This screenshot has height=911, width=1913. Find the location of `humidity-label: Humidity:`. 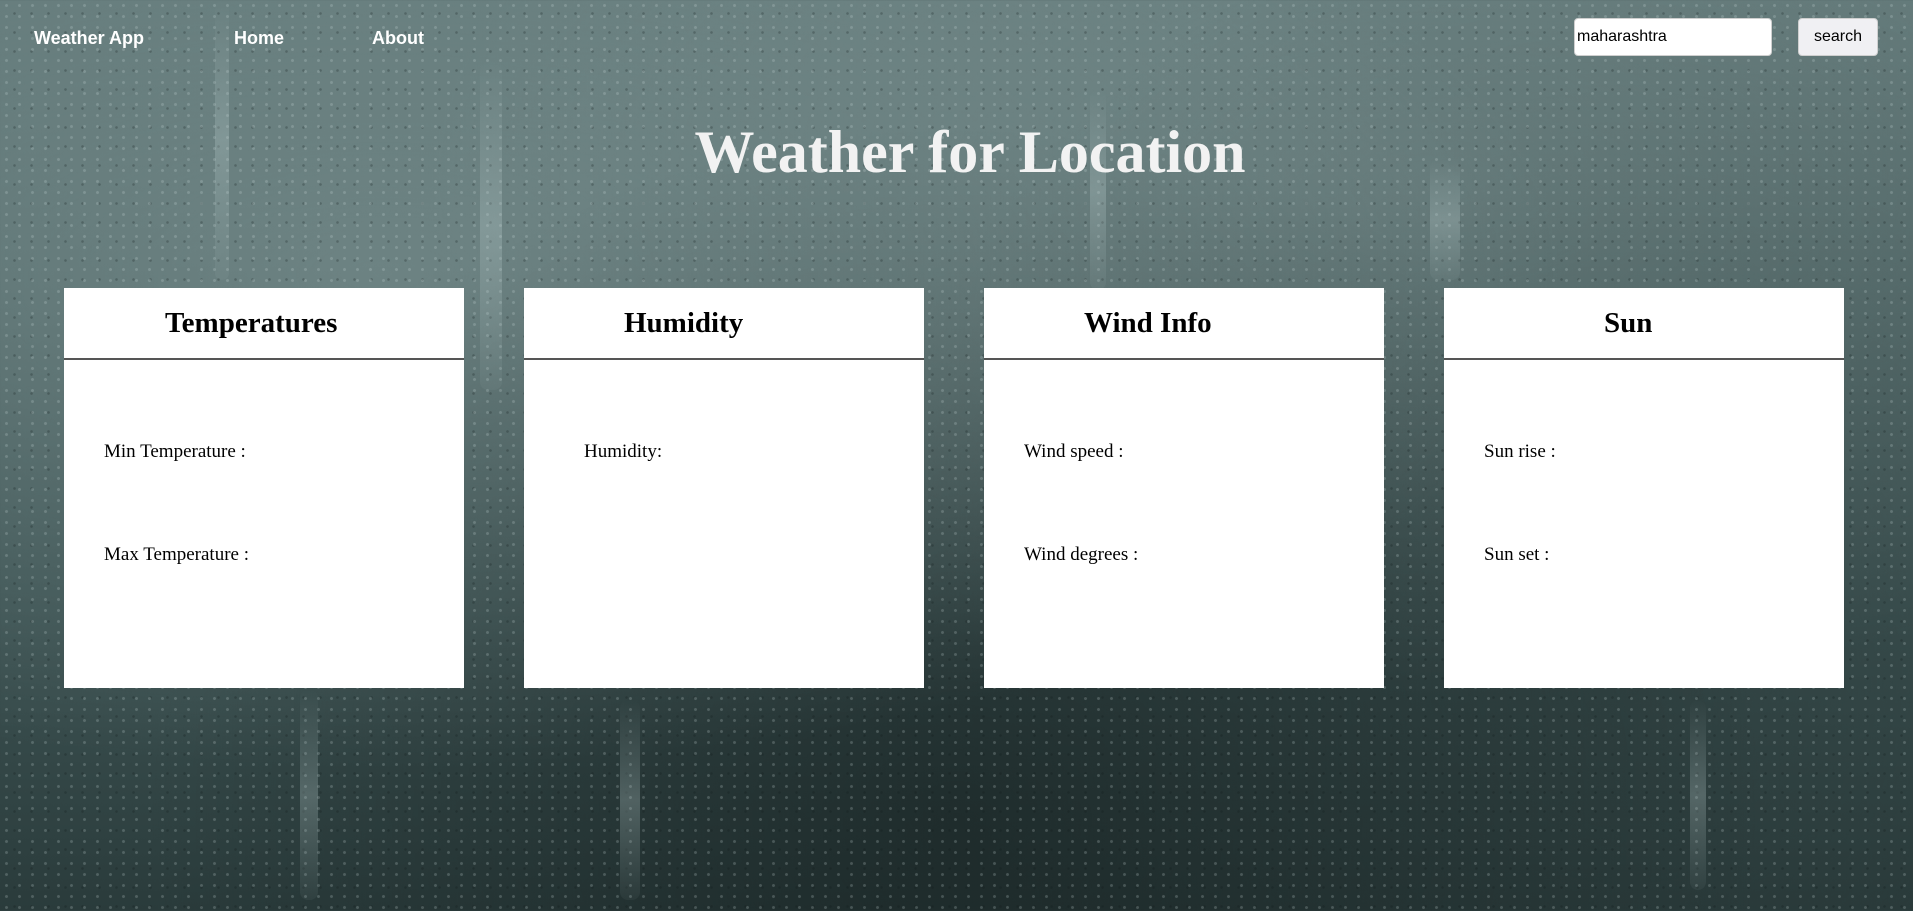

humidity-label: Humidity: is located at coordinates (623, 451).